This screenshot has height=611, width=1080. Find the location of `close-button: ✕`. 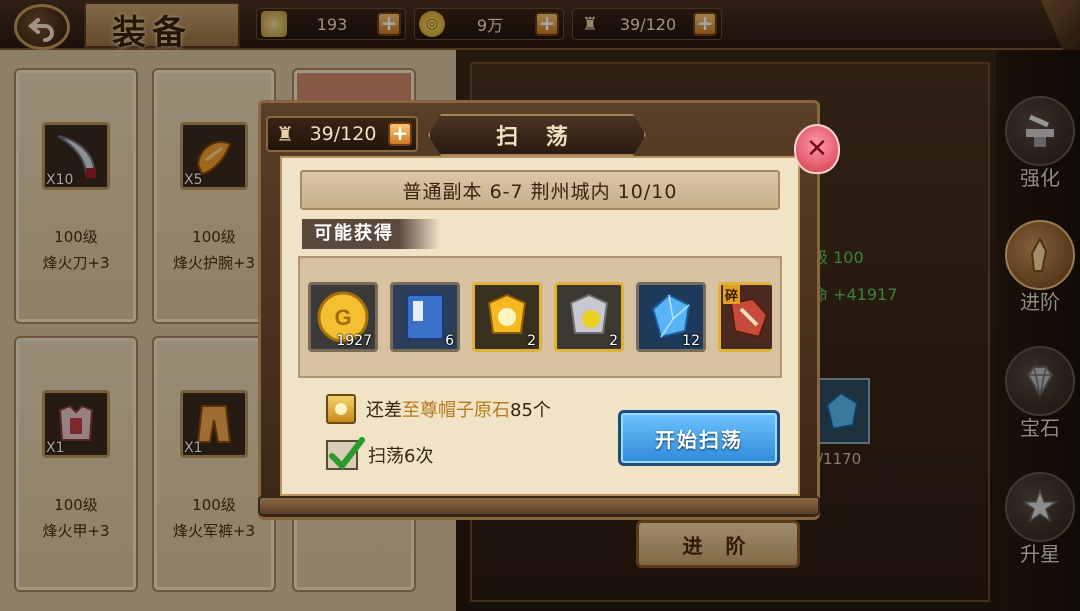

close-button: ✕ is located at coordinates (817, 149).